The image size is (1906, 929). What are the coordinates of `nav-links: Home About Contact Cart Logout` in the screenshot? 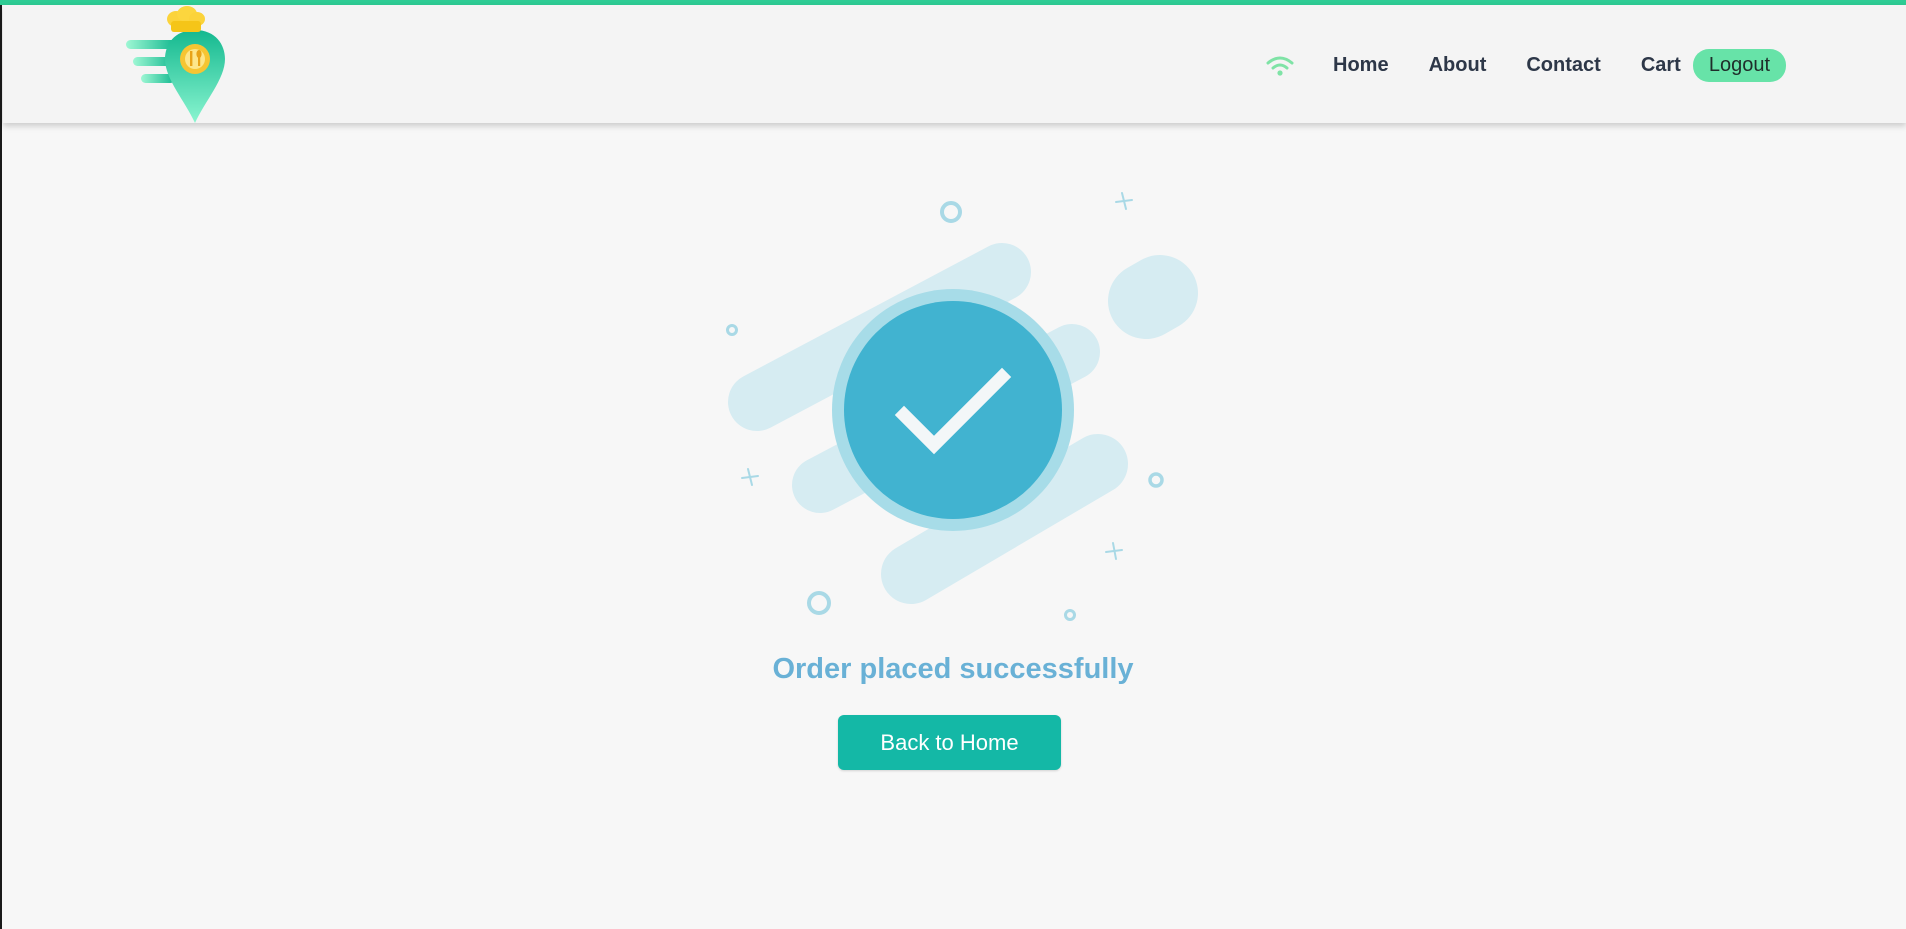 It's located at (1525, 65).